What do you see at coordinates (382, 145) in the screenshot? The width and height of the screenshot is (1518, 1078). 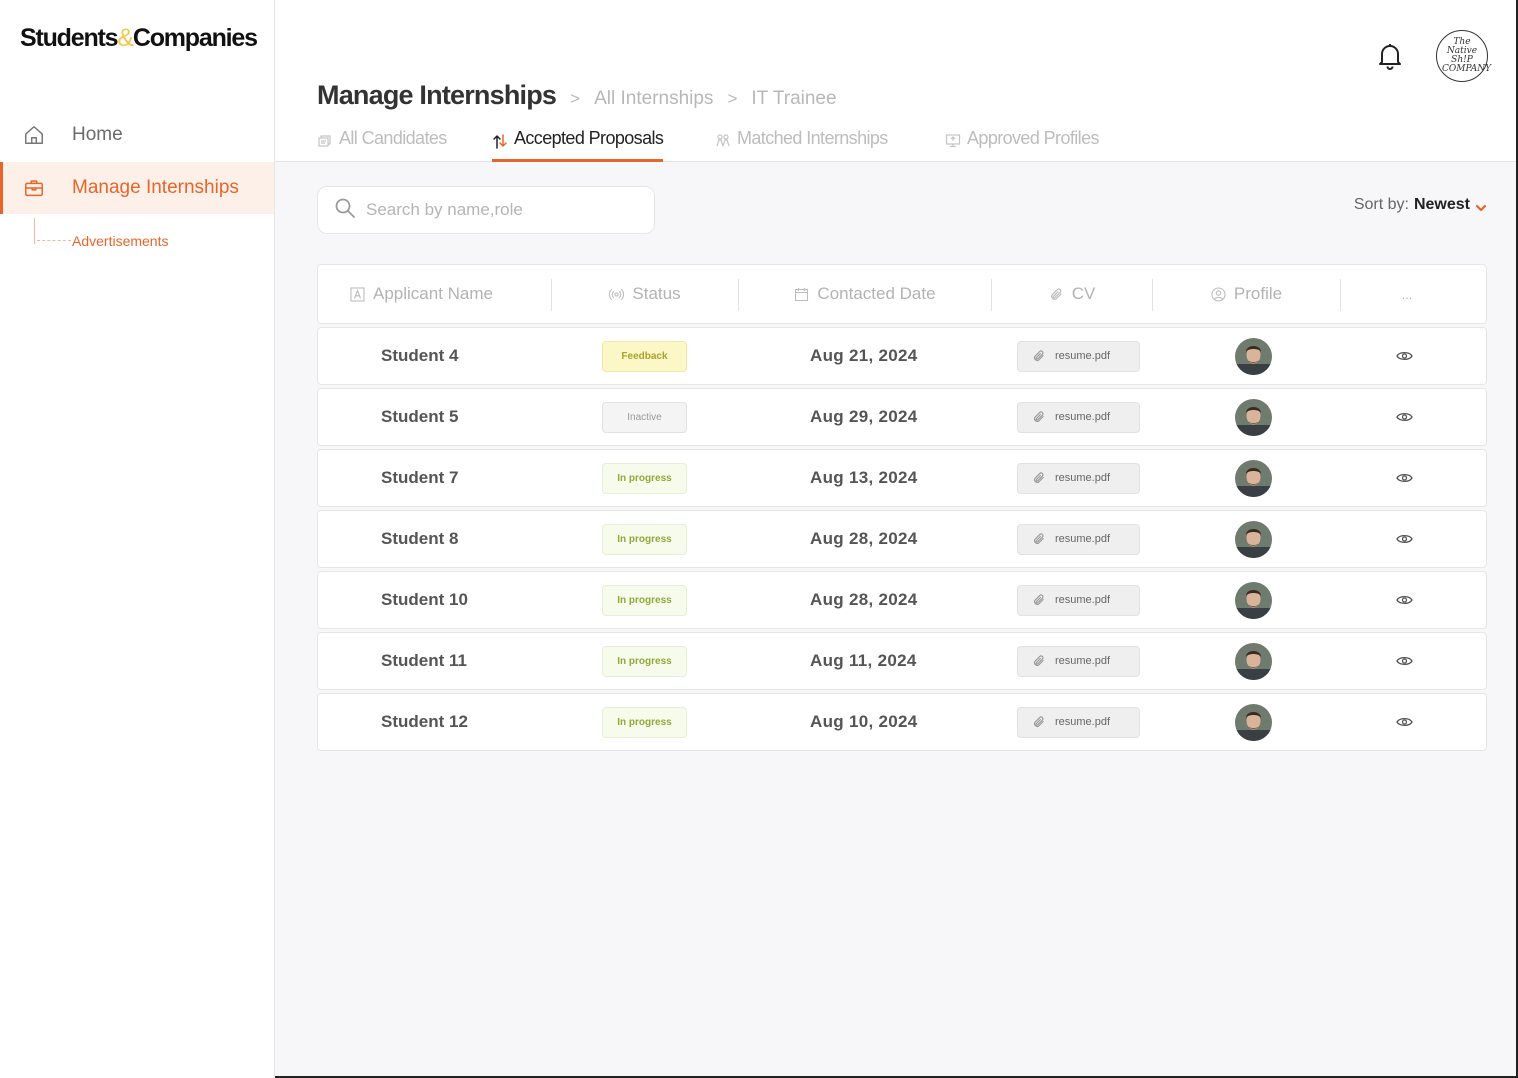 I see `tab-all-candidates: All Candidates` at bounding box center [382, 145].